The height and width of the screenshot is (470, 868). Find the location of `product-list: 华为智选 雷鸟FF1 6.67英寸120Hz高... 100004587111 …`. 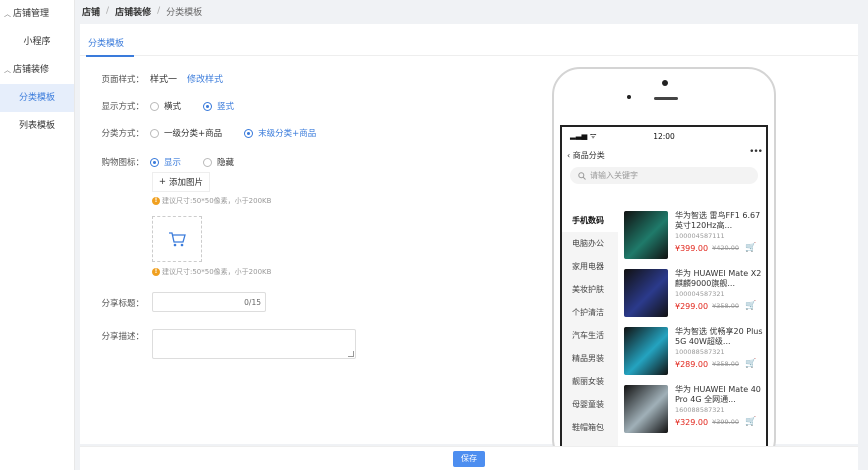

product-list: 华为智选 雷鸟FF1 6.67英寸120Hz高... 100004587111 … is located at coordinates (692, 337).